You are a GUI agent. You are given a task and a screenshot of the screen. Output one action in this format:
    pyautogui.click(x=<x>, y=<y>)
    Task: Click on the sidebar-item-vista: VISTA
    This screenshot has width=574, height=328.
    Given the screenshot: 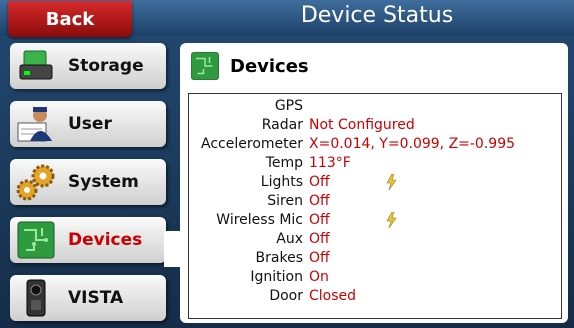 What is the action you would take?
    pyautogui.click(x=88, y=298)
    